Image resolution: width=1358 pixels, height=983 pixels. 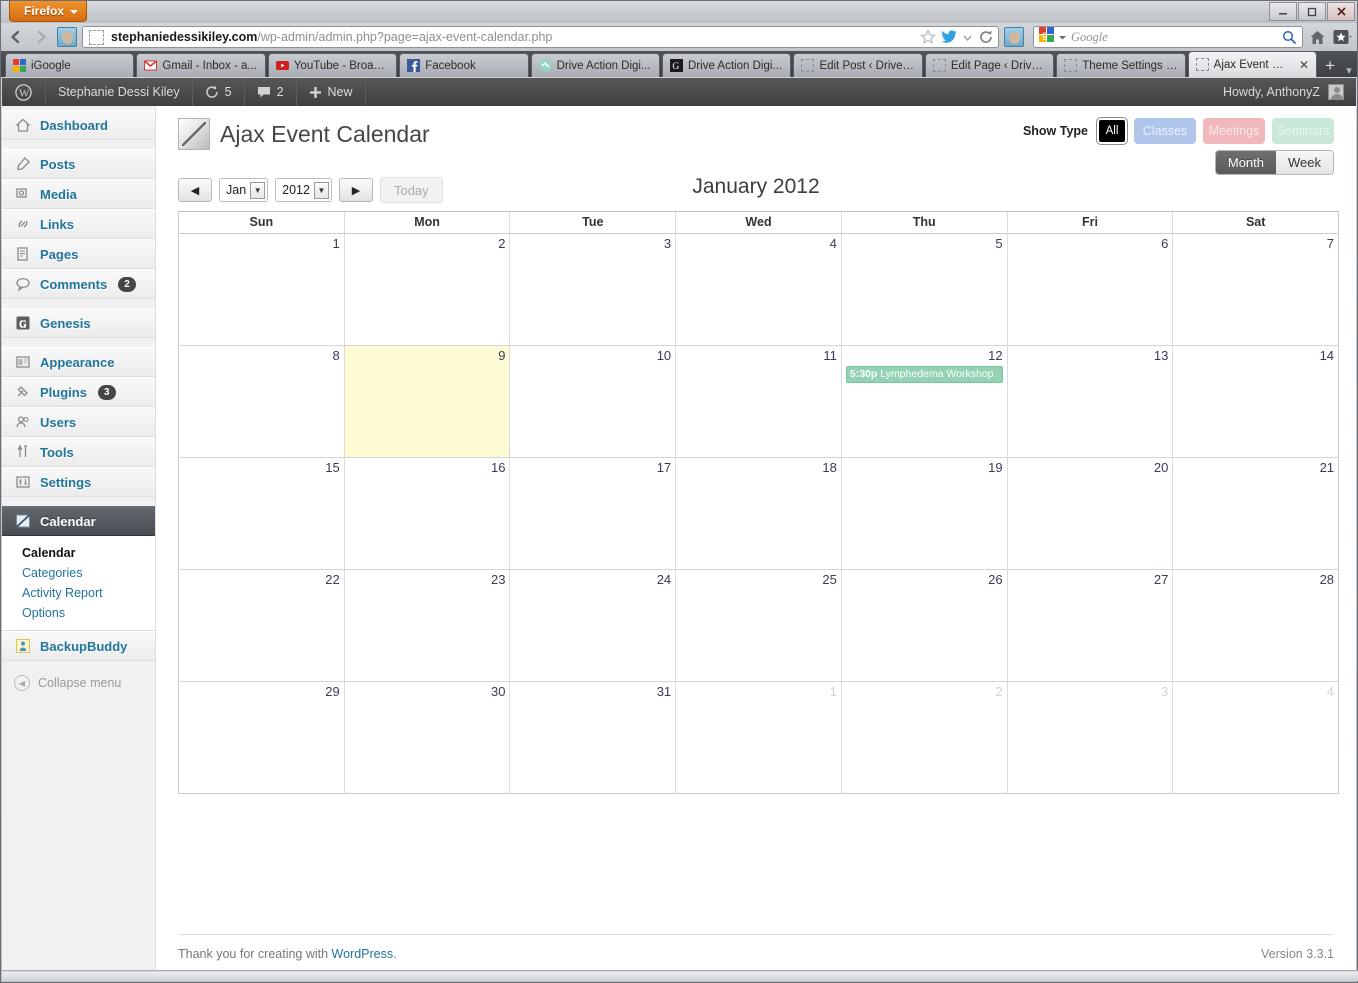 I want to click on search-engine-chevron-icon, so click(x=1062, y=37).